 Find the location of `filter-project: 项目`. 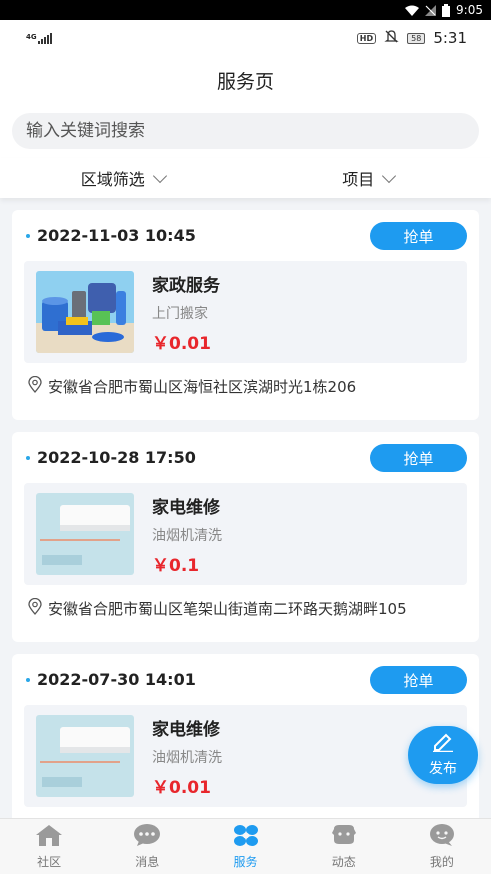

filter-project: 项目 is located at coordinates (368, 178).